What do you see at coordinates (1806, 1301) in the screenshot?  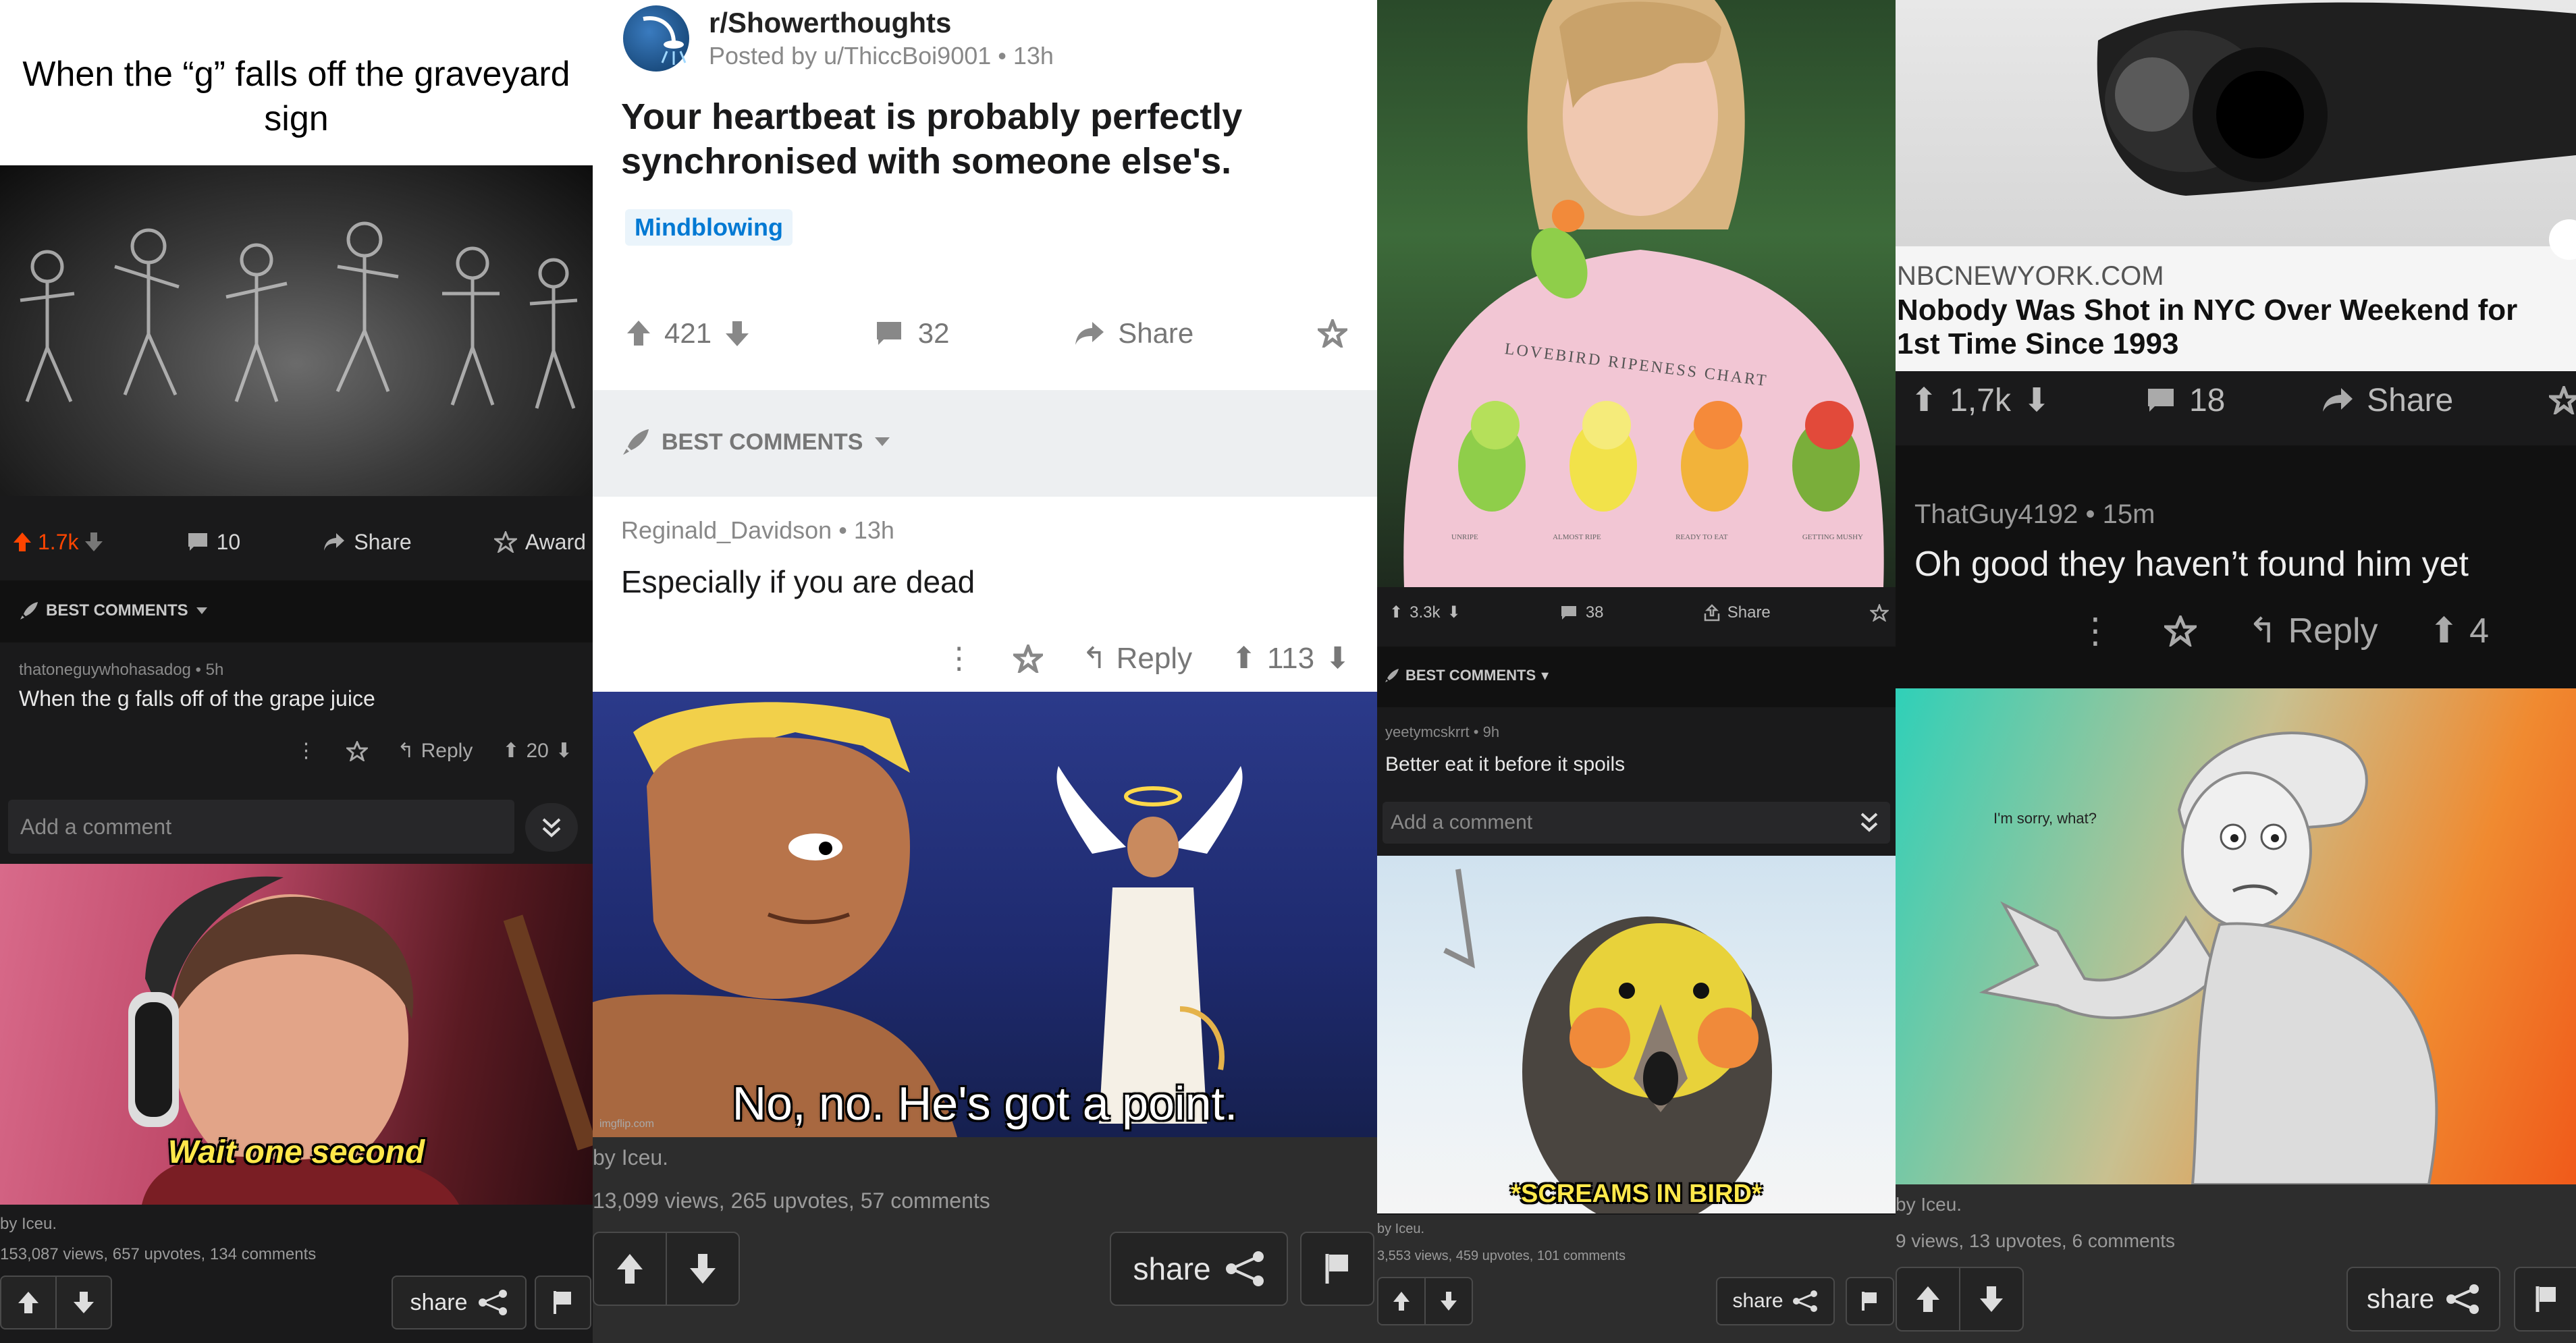 I see `share-nodes-icon` at bounding box center [1806, 1301].